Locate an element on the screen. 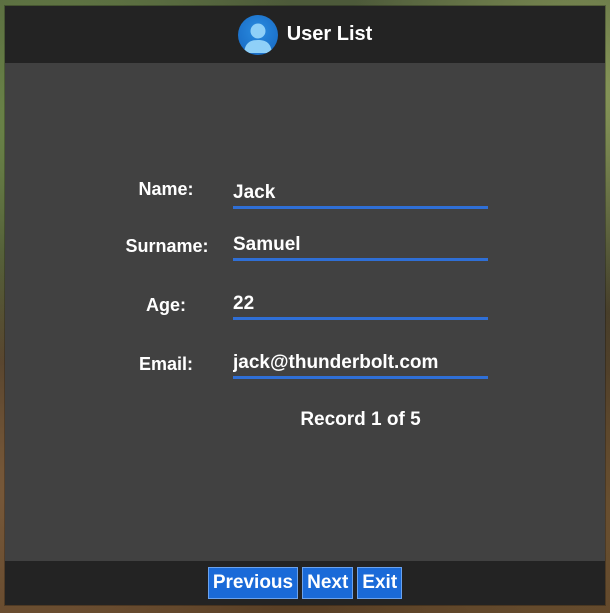 Image resolution: width=610 pixels, height=613 pixels. window-title: User List is located at coordinates (329, 34).